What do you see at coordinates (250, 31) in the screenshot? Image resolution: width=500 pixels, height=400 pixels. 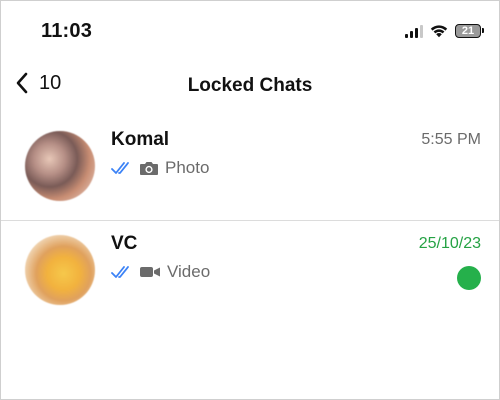 I see `status-bar: 11:03 21` at bounding box center [250, 31].